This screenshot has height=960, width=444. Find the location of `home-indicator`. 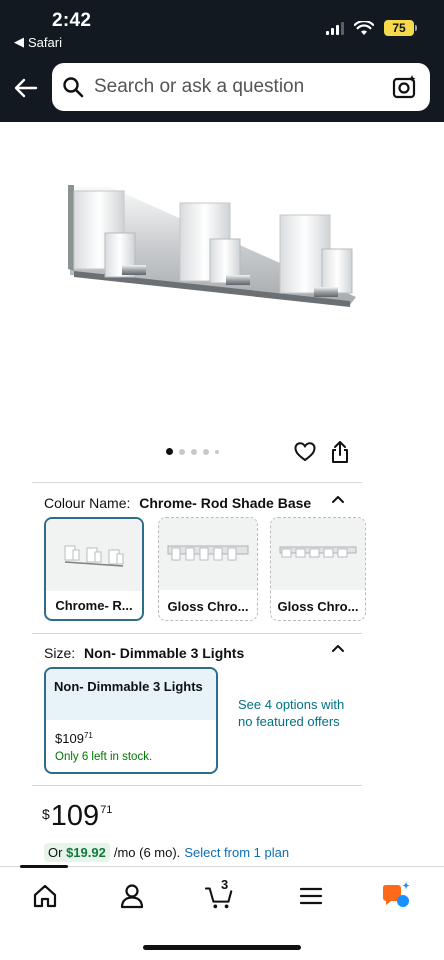

home-indicator is located at coordinates (222, 947).